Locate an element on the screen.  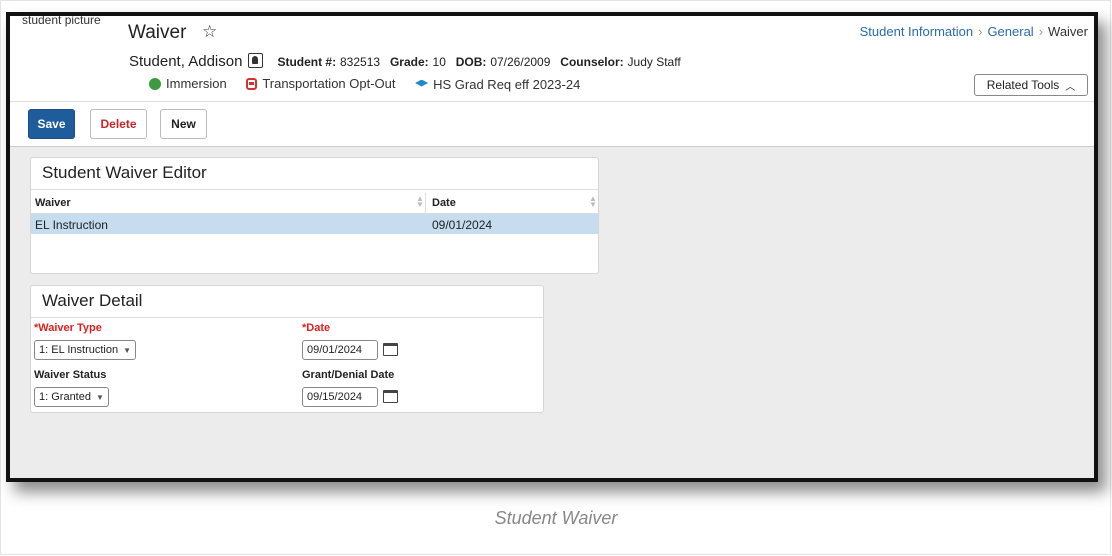
dob-label: DOB: is located at coordinates (471, 62).